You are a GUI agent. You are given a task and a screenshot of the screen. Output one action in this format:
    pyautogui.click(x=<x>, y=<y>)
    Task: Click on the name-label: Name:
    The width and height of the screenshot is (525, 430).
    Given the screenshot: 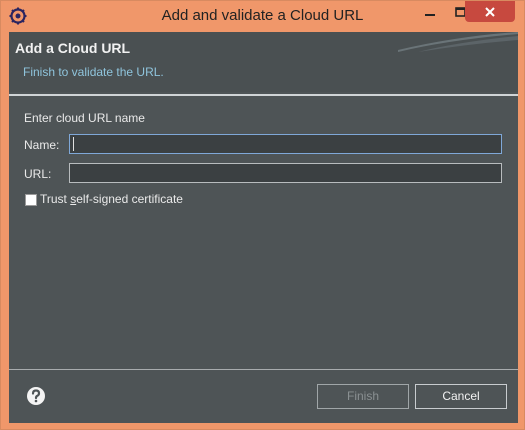 What is the action you would take?
    pyautogui.click(x=42, y=145)
    